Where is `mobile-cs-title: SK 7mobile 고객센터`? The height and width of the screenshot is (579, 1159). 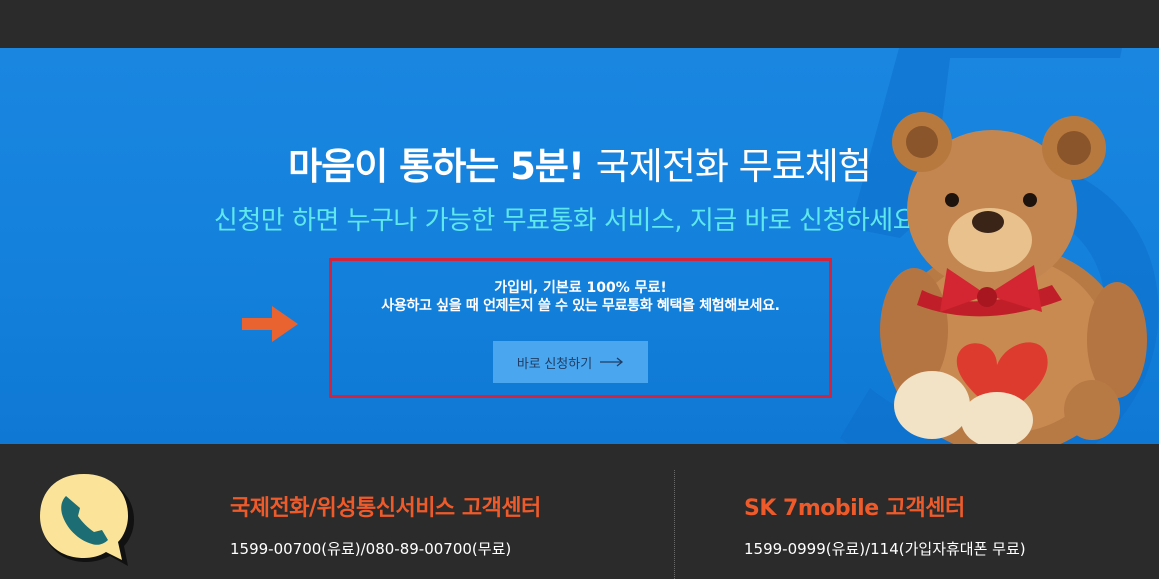
mobile-cs-title: SK 7mobile 고객센터 is located at coordinates (854, 508).